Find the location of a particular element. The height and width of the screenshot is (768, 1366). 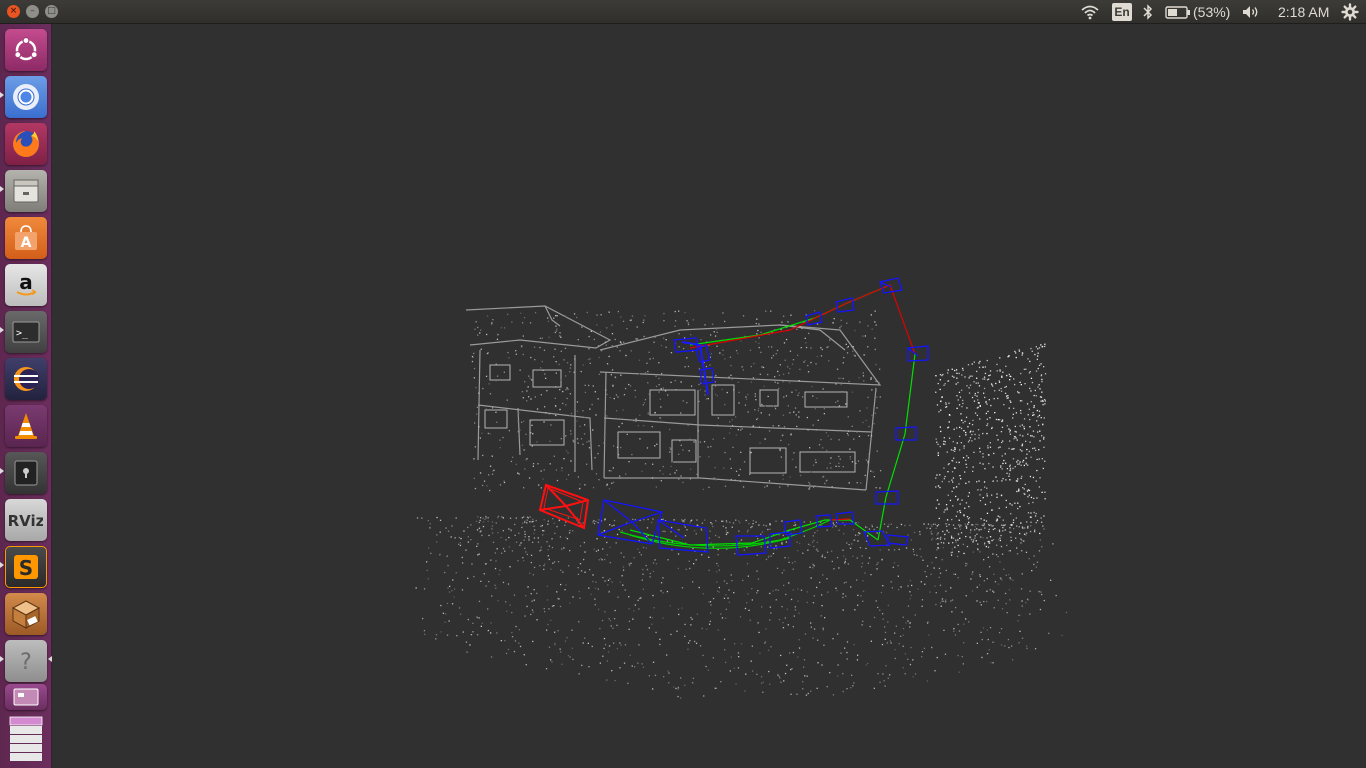

launcher: A a >_ RViz S ? is located at coordinates (26, 396).